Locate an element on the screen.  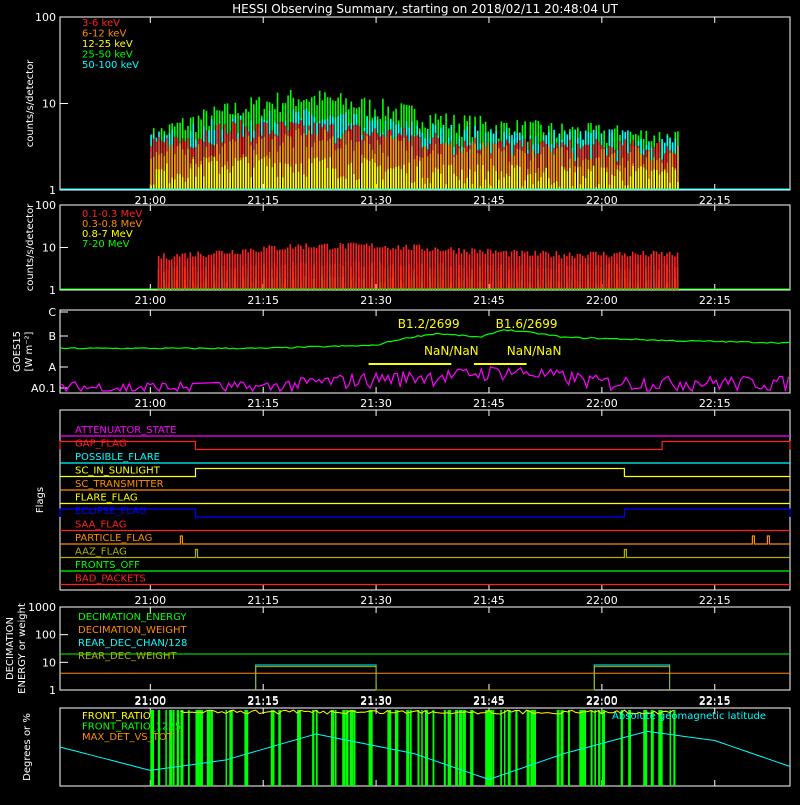
flag-label: PARTICLE_FLAG is located at coordinates (113, 538).